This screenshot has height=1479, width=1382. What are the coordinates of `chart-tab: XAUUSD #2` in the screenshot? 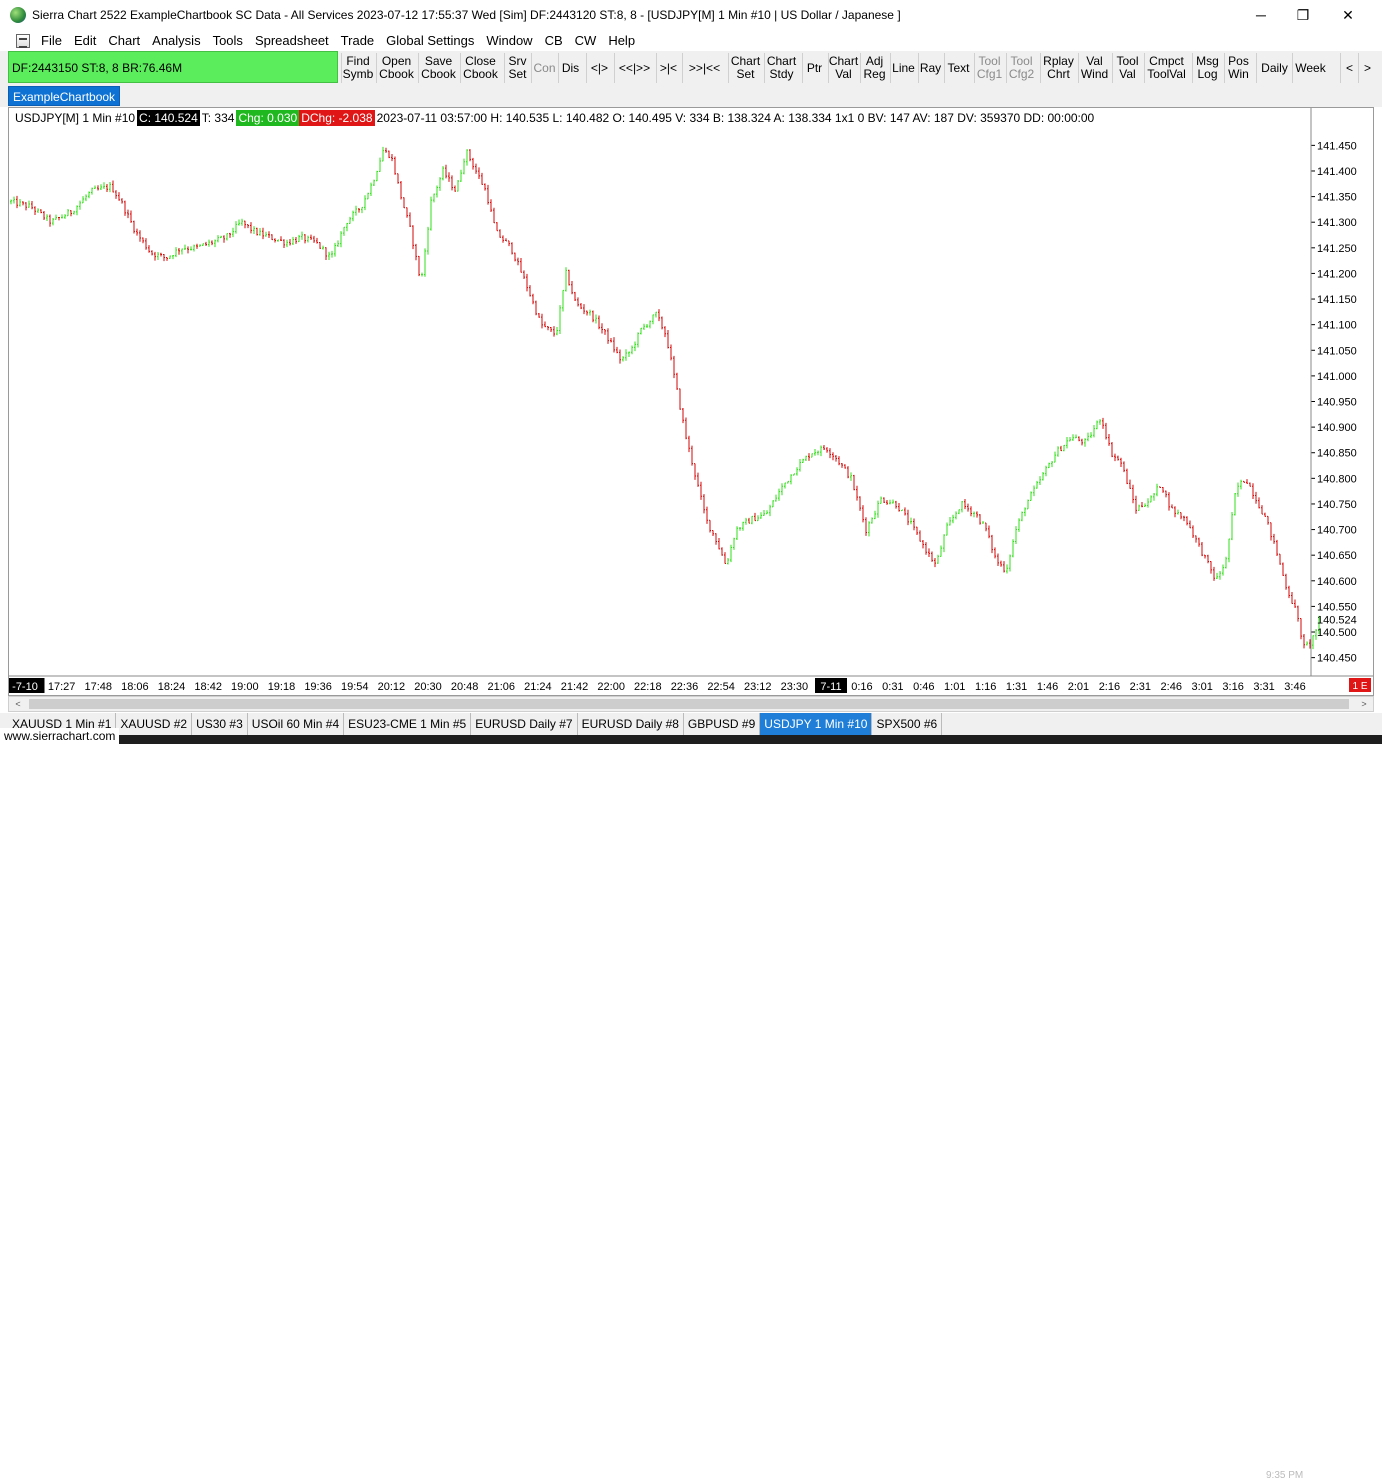 It's located at (154, 724).